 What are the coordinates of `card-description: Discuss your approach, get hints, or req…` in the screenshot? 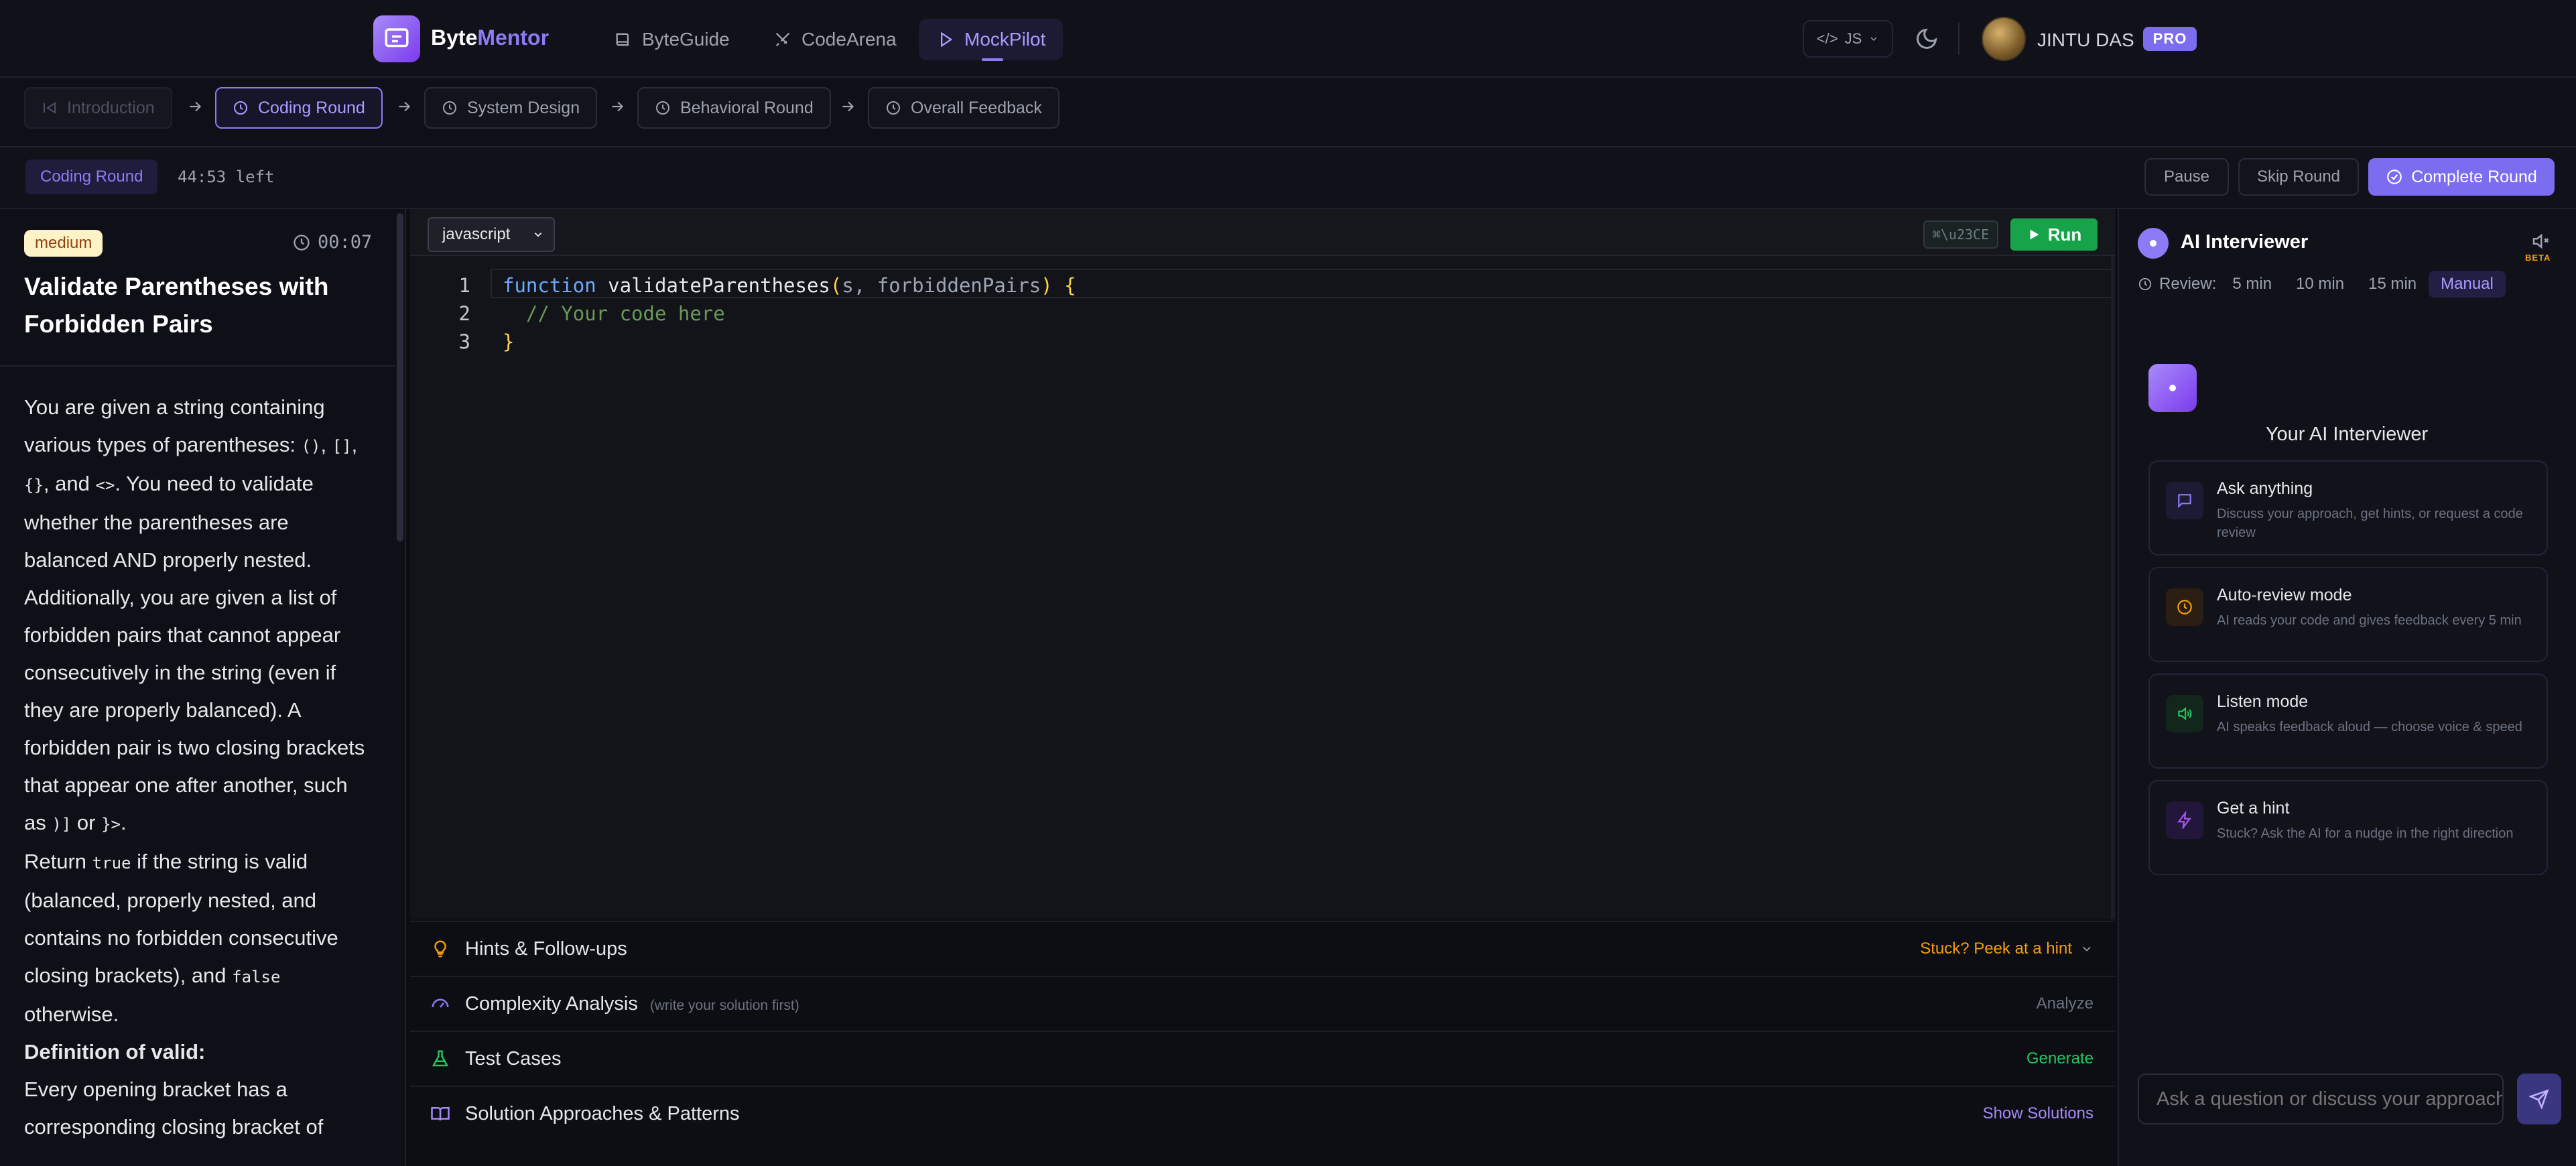 It's located at (2374, 523).